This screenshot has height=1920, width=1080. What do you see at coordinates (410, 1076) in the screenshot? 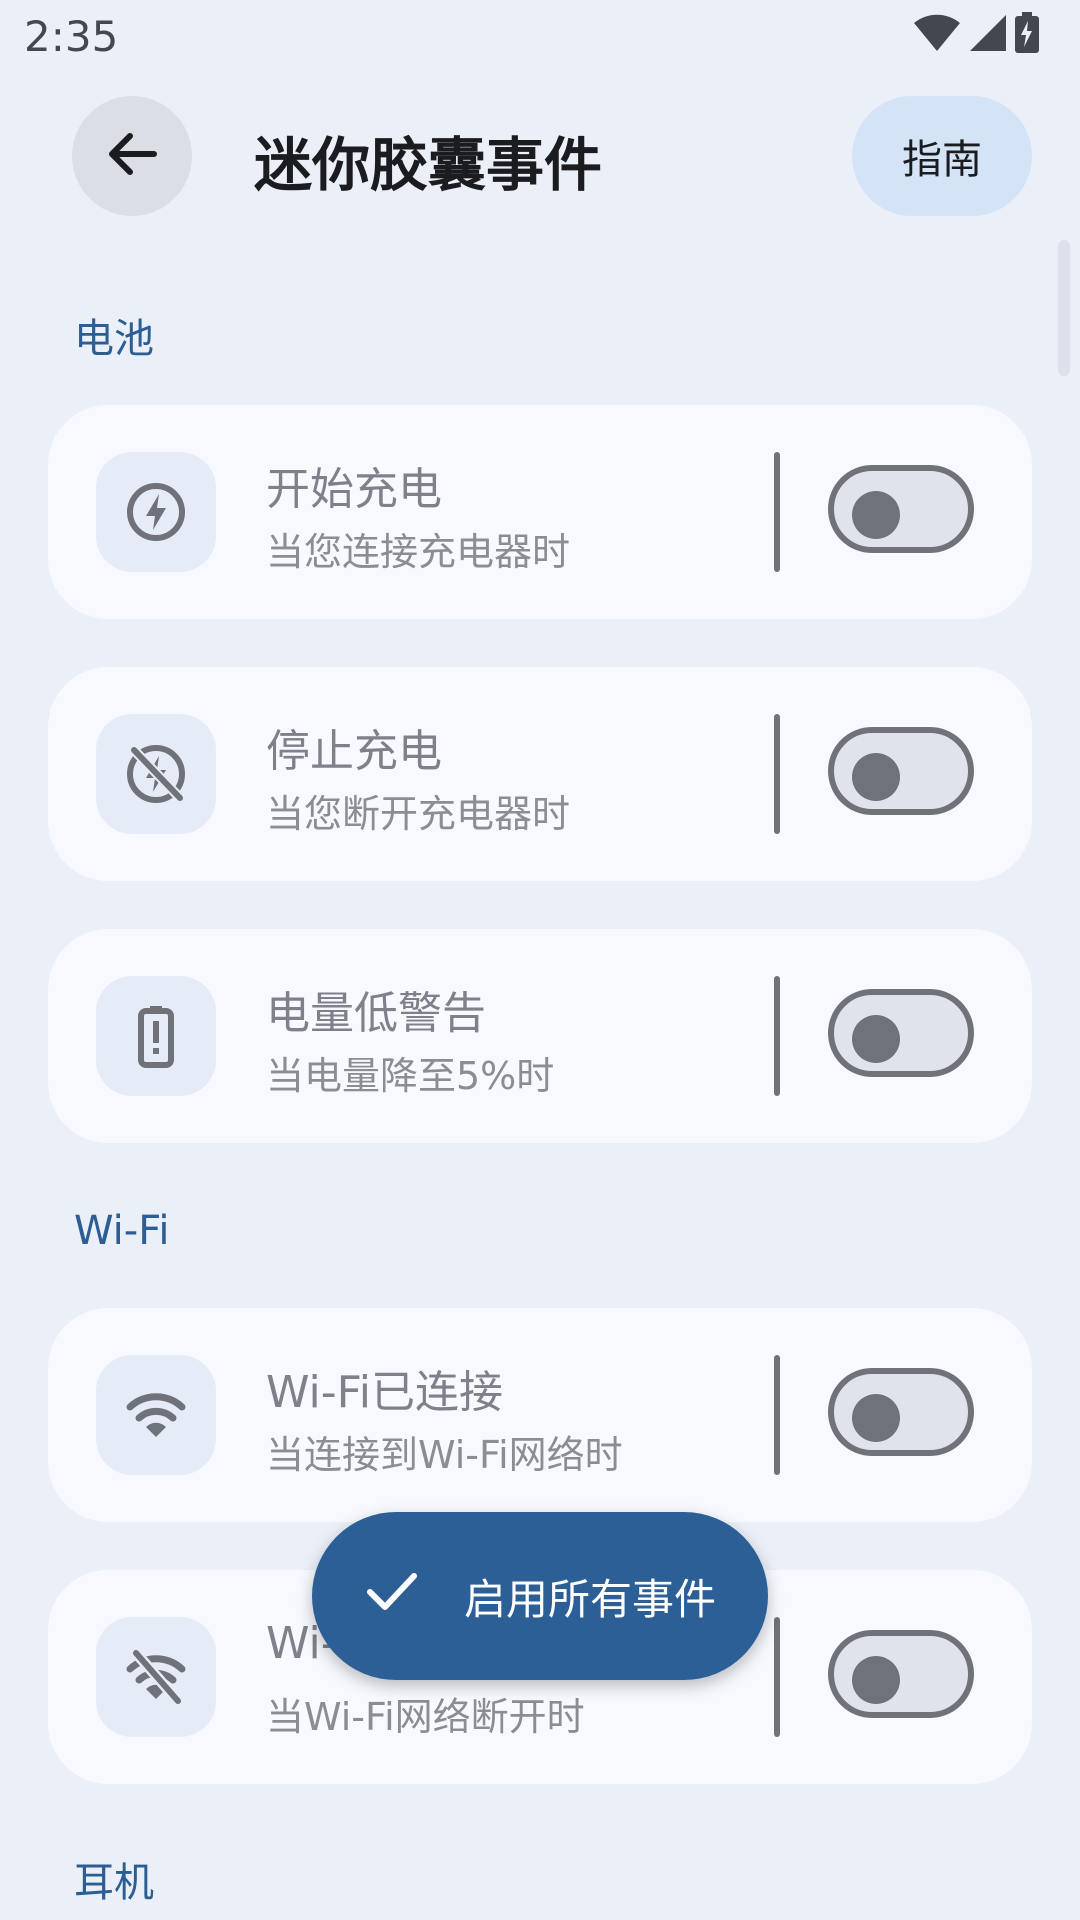
I see `event-subtitle: 当电量降至5%时` at bounding box center [410, 1076].